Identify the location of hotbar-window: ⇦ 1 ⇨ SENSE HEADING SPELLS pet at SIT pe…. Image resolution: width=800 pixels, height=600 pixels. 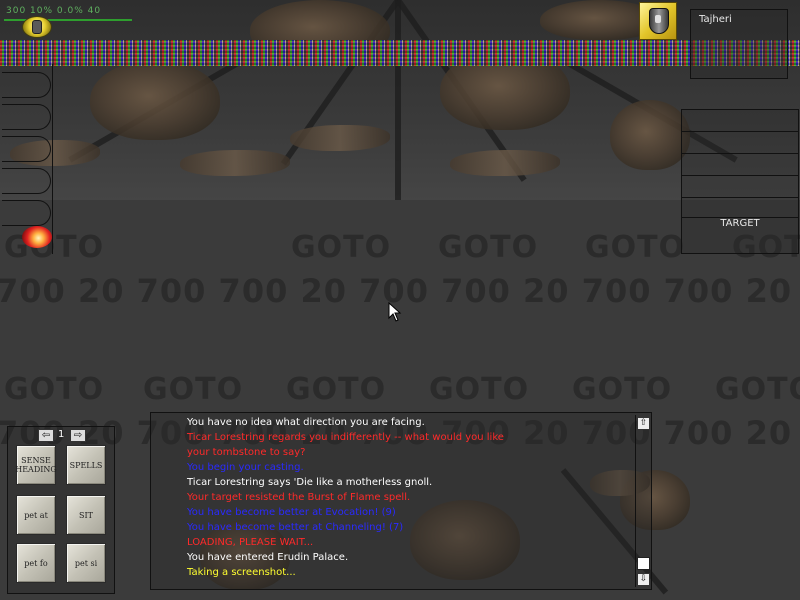
(61, 510).